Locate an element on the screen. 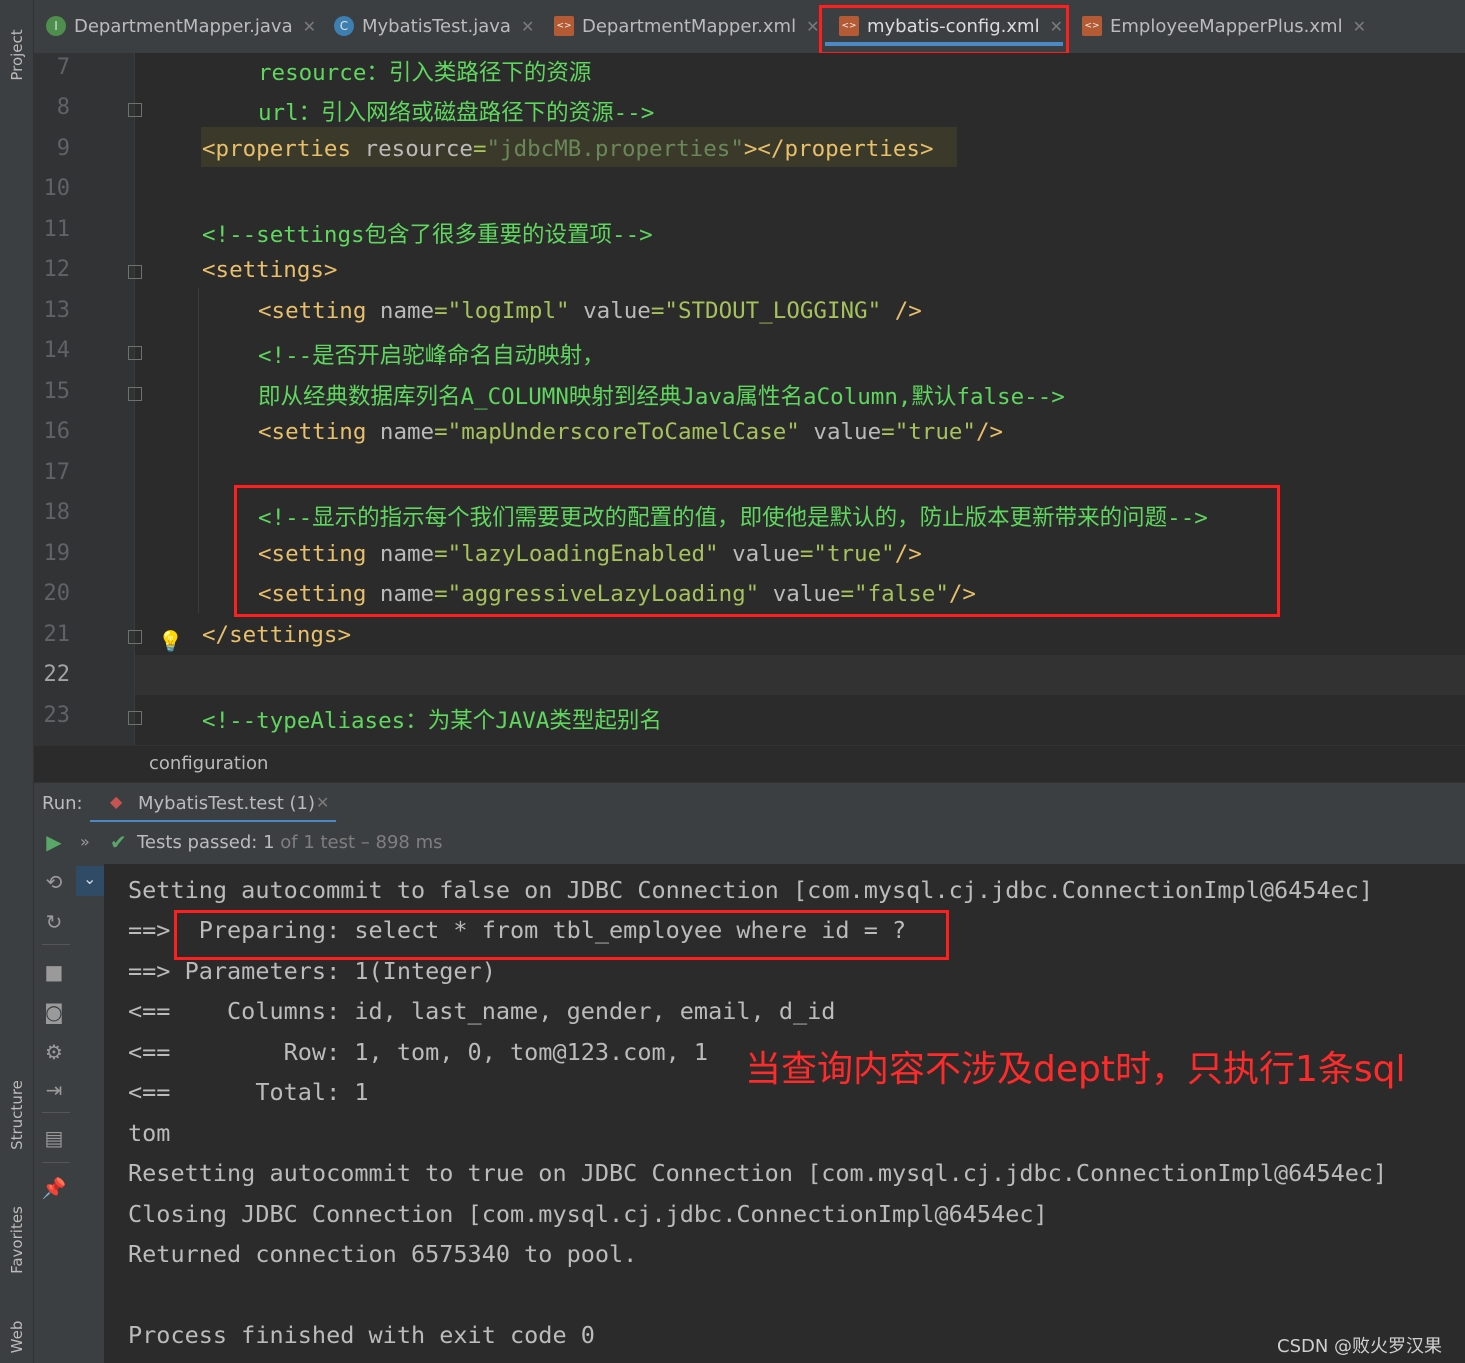 This screenshot has width=1465, height=1363. line-number: 23 is located at coordinates (57, 715).